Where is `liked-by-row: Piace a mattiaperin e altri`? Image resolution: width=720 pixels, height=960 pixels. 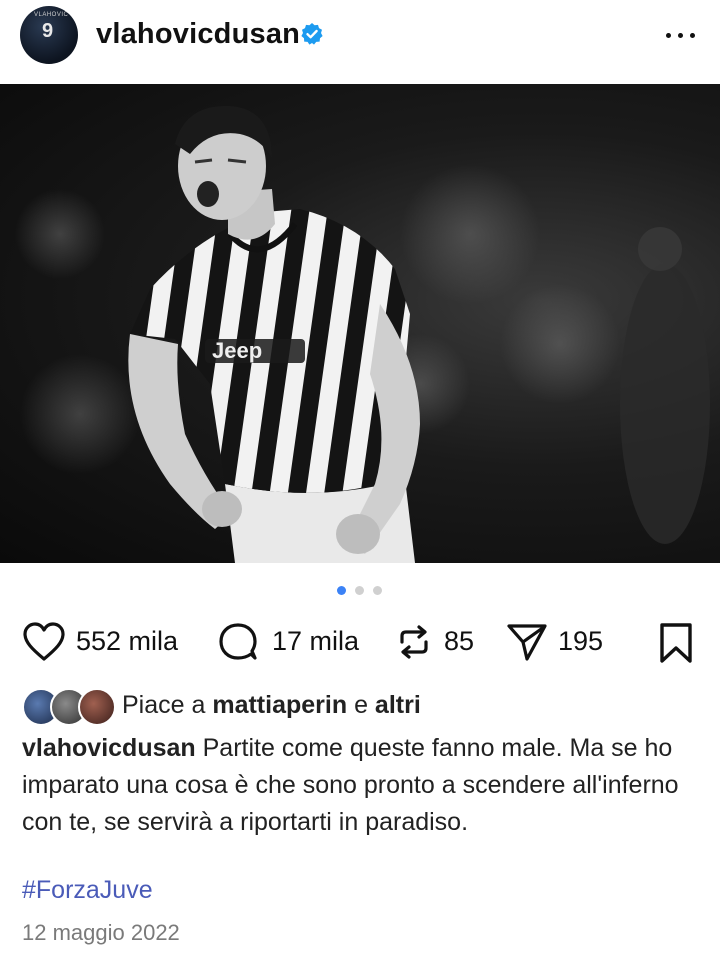 liked-by-row: Piace a mattiaperin e altri is located at coordinates (360, 706).